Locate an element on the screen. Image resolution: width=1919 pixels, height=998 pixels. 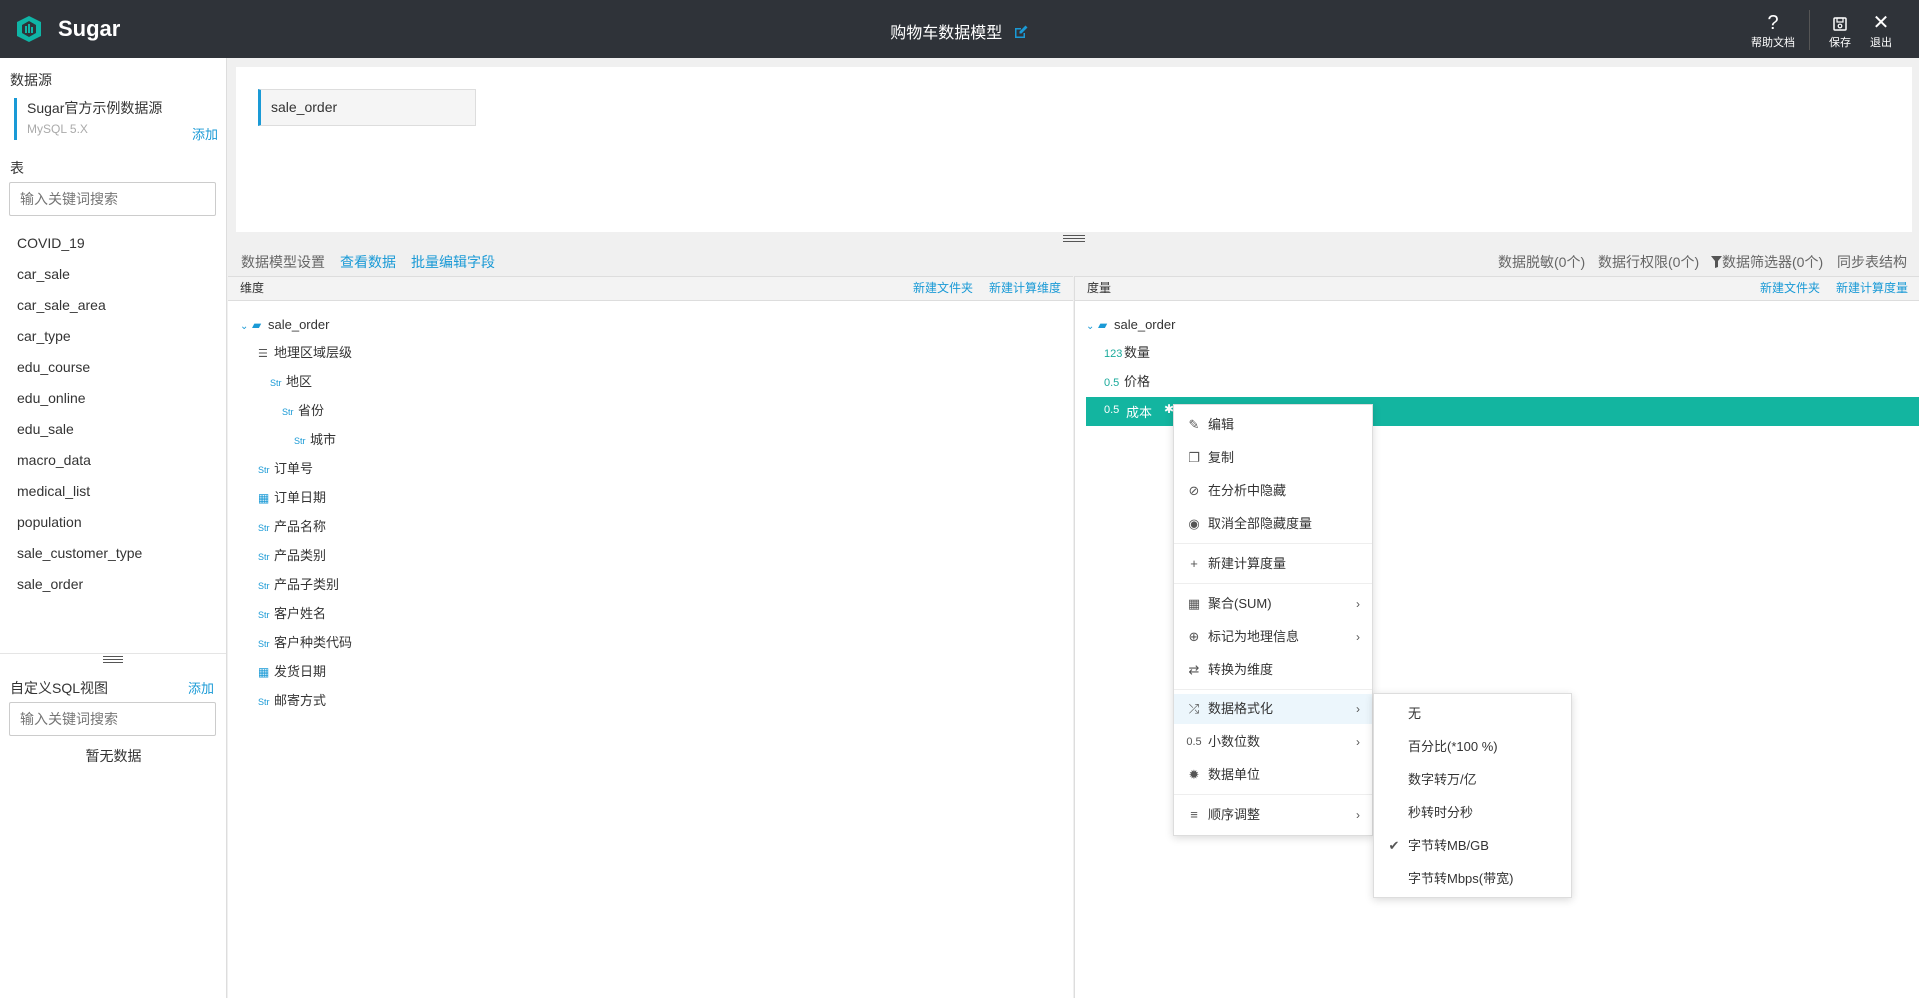
datasource-type: MySQL 5.X is located at coordinates (57, 129).